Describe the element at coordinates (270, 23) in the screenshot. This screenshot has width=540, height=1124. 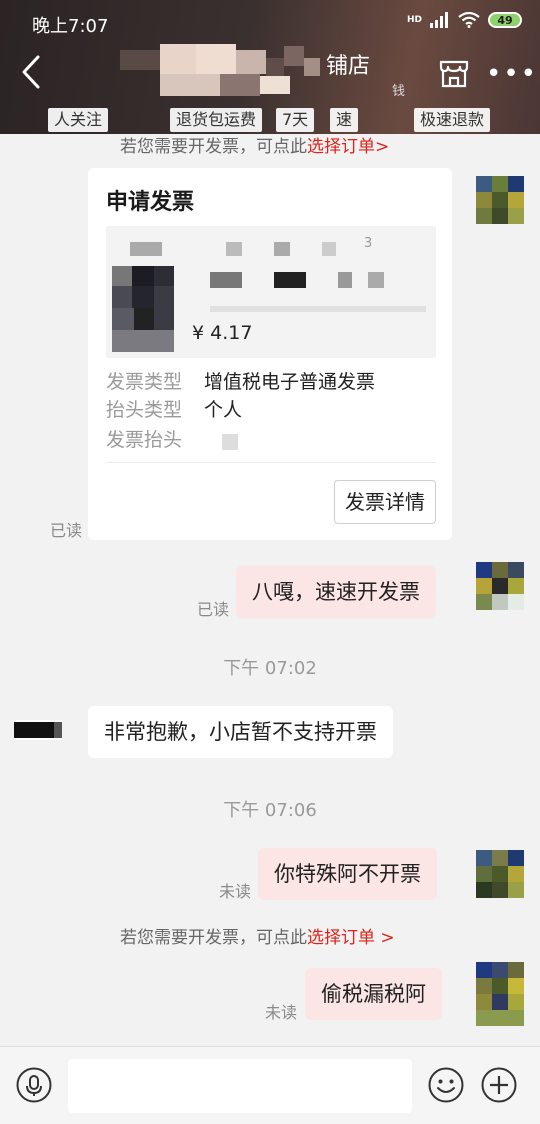
I see `status-bar: 晚上7:07 HD 49` at that location.